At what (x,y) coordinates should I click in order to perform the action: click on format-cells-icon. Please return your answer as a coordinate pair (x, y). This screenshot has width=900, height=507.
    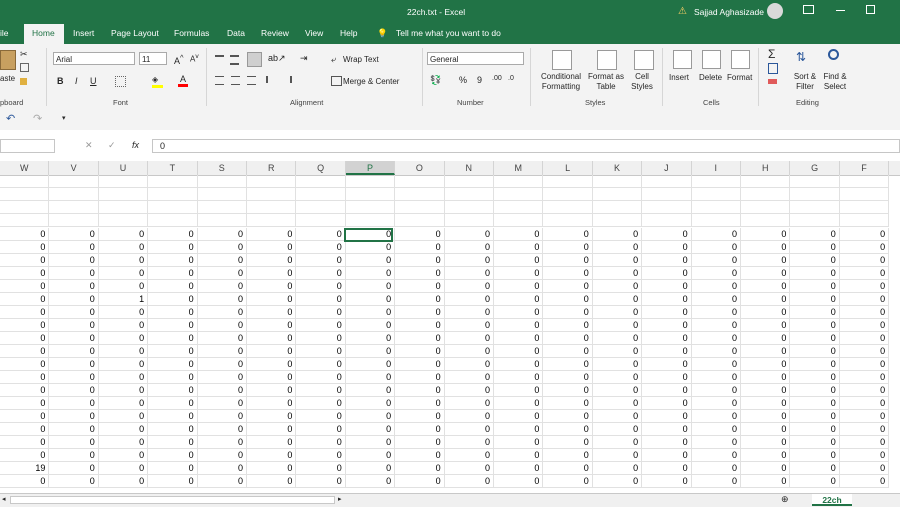
    Looking at the image, I should click on (740, 59).